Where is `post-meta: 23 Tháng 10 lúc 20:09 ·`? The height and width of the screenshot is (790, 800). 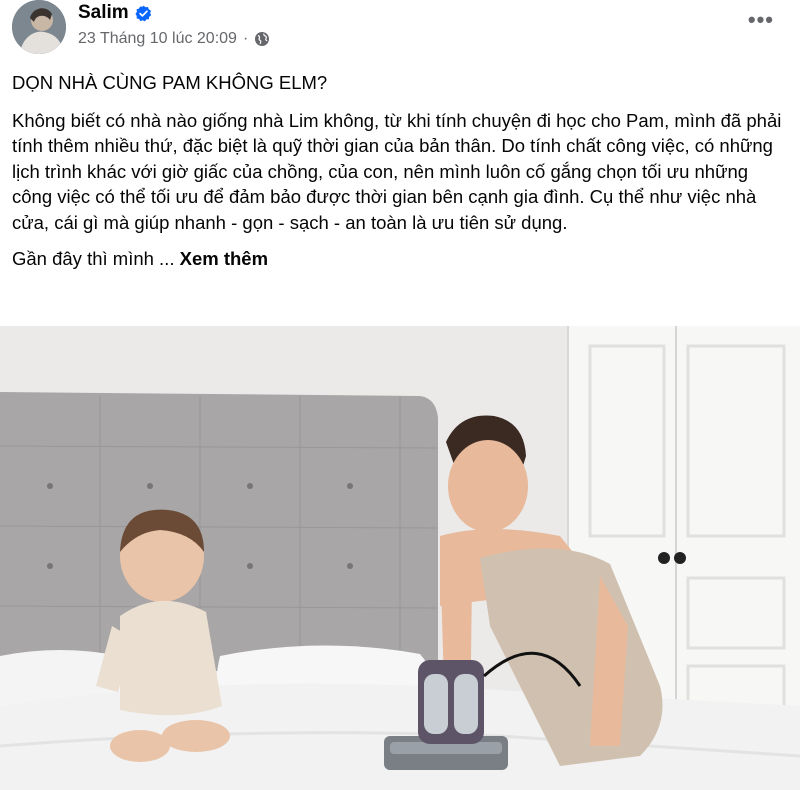
post-meta: 23 Tháng 10 lúc 20:09 · is located at coordinates (174, 39).